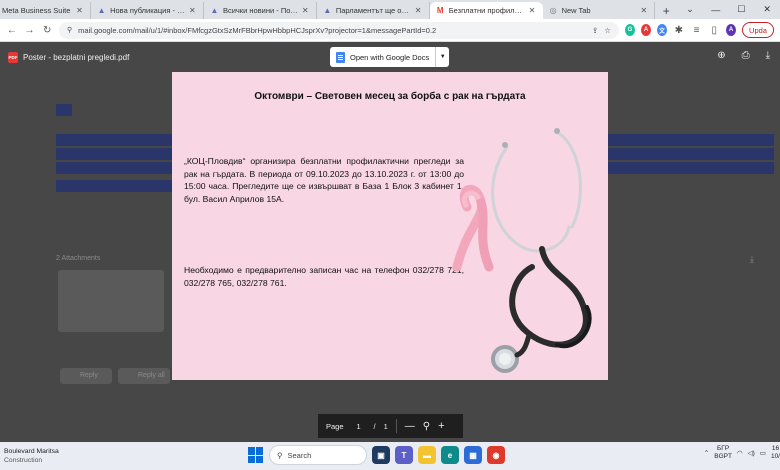 This screenshot has height=470, width=780. I want to click on file-name: Poster - bezplatni pregledi.pdf, so click(76, 57).